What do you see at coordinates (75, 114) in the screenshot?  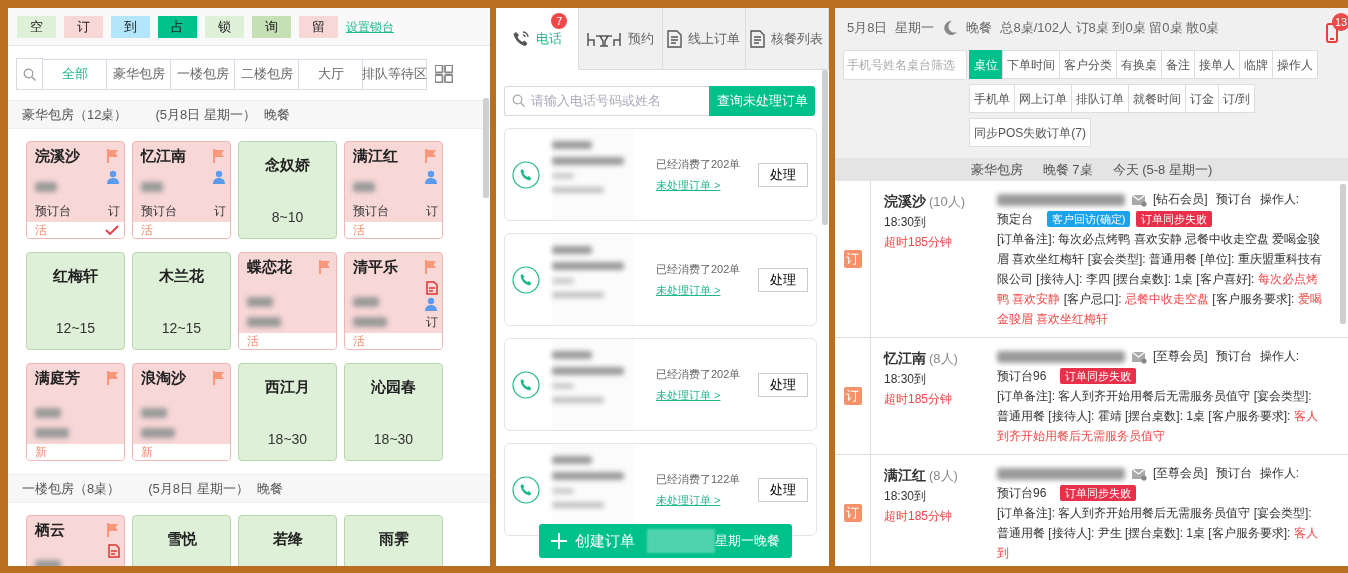 I see `section-title: 豪华包房（12桌）` at bounding box center [75, 114].